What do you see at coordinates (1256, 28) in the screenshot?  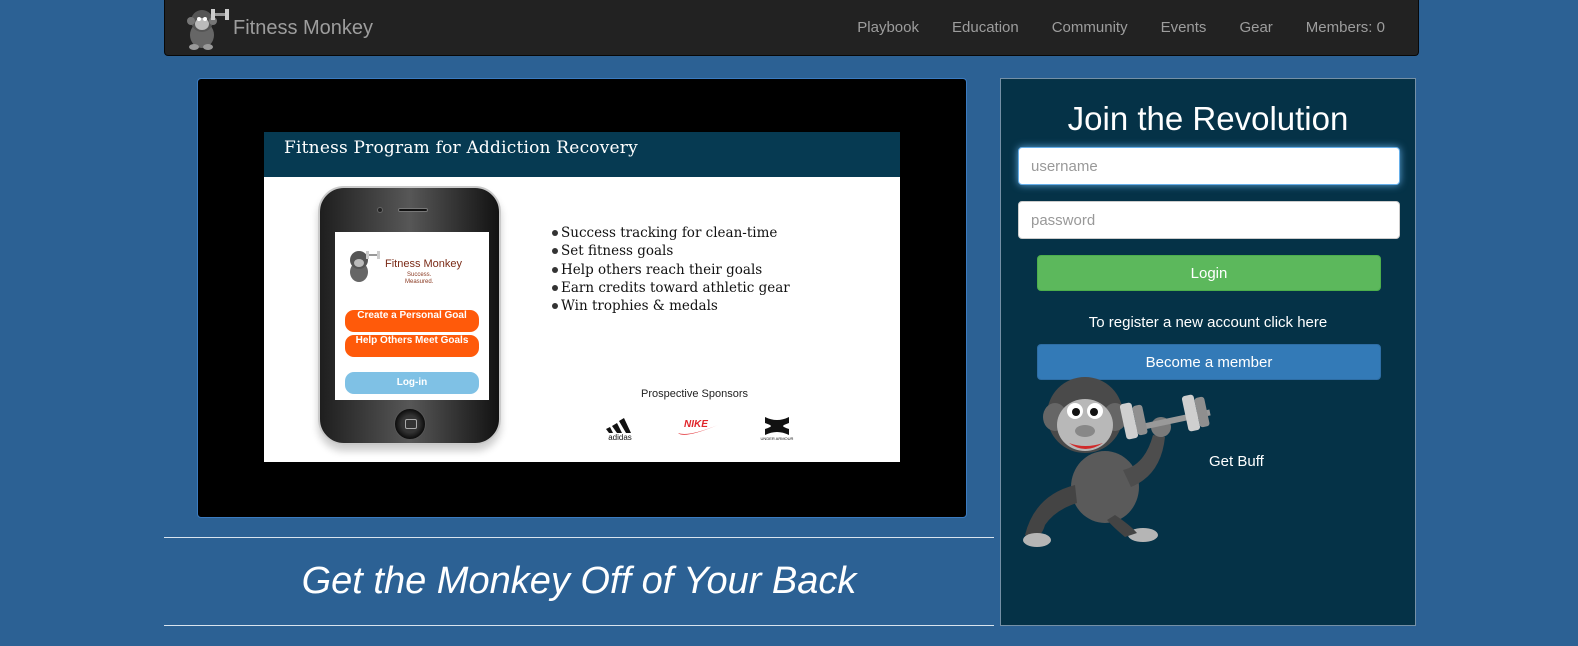 I see `nav-link-gear: Gear` at bounding box center [1256, 28].